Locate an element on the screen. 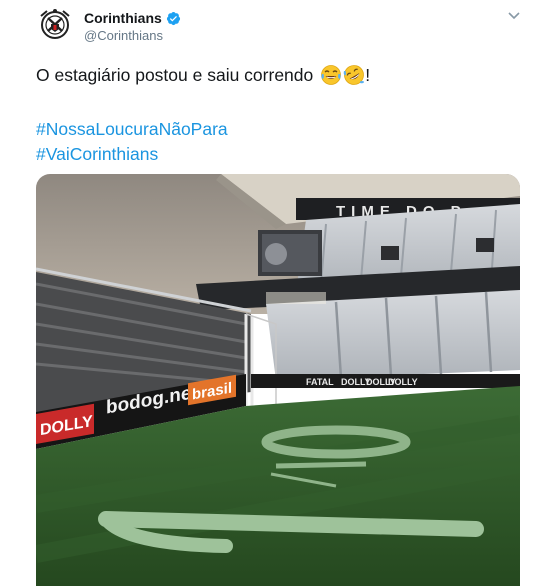  avatar is located at coordinates (55, 26).